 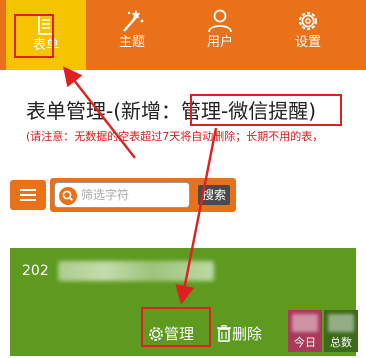 I want to click on trash-icon, so click(x=224, y=336).